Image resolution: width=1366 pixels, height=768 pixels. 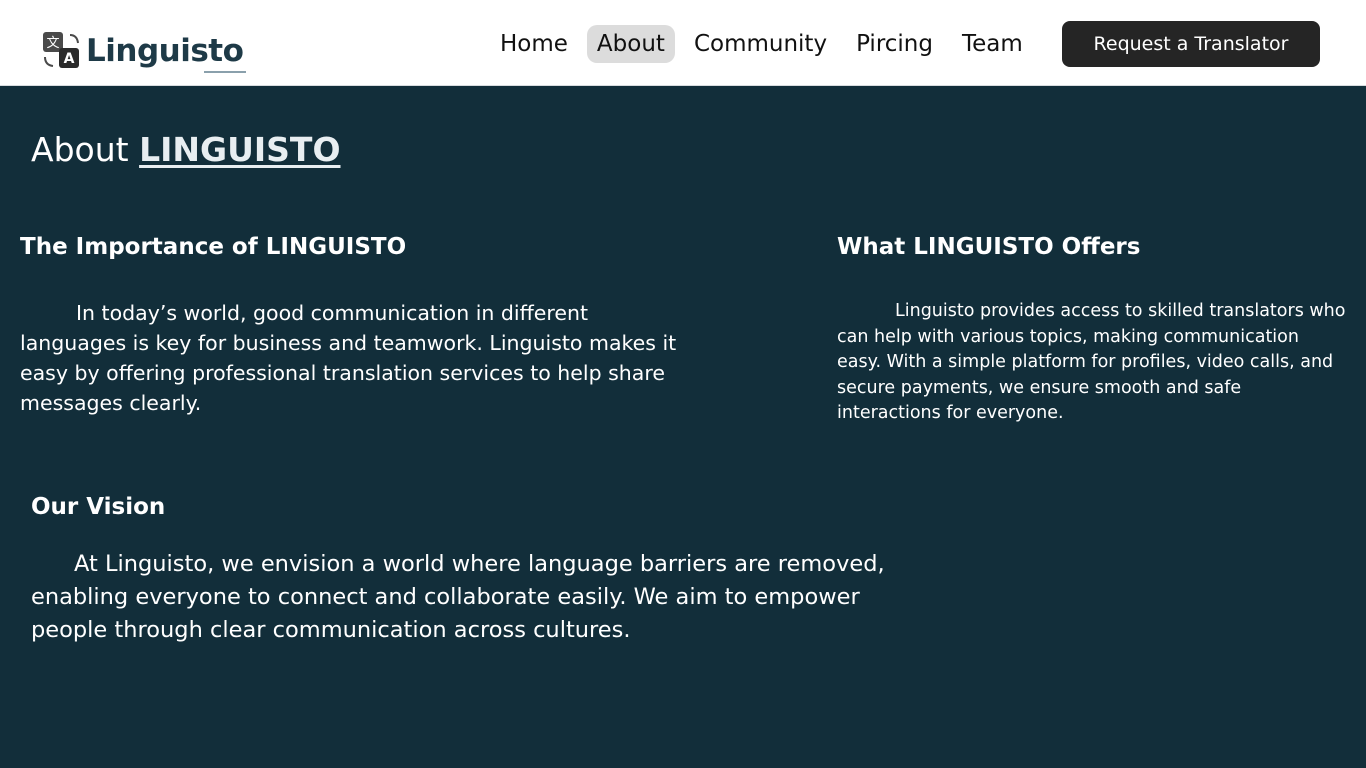 I want to click on main-nav: Home About Community Pircing Team, so click(x=766, y=44).